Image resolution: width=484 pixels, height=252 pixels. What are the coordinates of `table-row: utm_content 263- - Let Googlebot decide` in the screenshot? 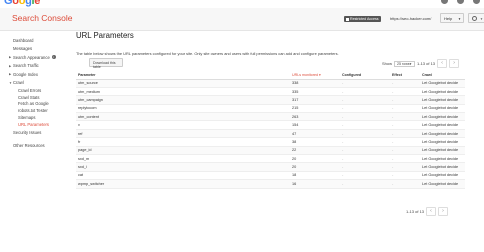 It's located at (270, 117).